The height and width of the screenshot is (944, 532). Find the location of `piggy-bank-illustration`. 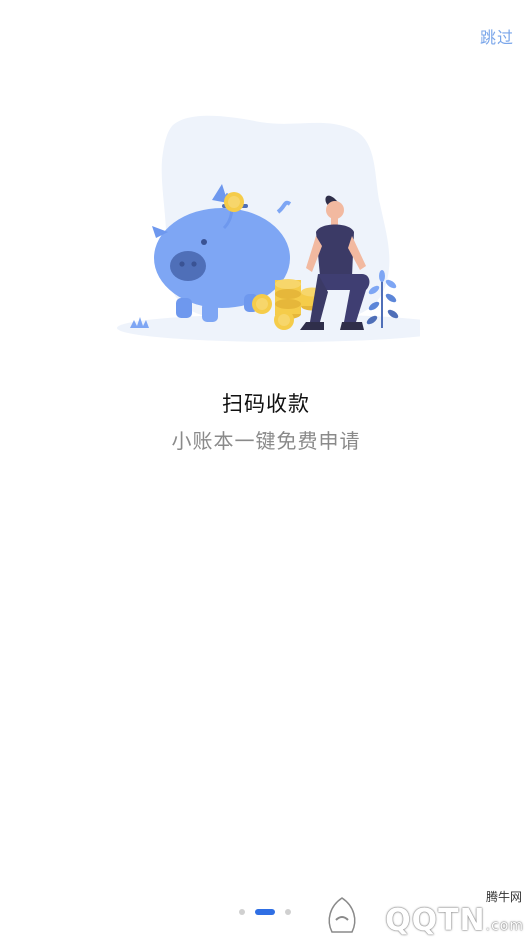

piggy-bank-illustration is located at coordinates (268, 228).